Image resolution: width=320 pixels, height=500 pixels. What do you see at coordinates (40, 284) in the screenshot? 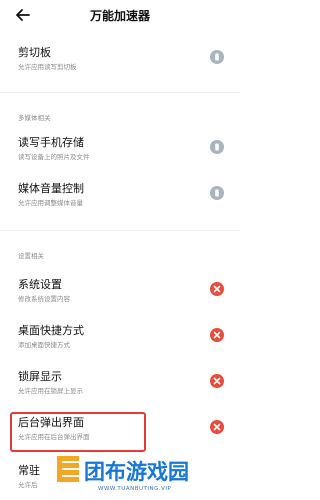
I see `permission-title: 系统设置` at bounding box center [40, 284].